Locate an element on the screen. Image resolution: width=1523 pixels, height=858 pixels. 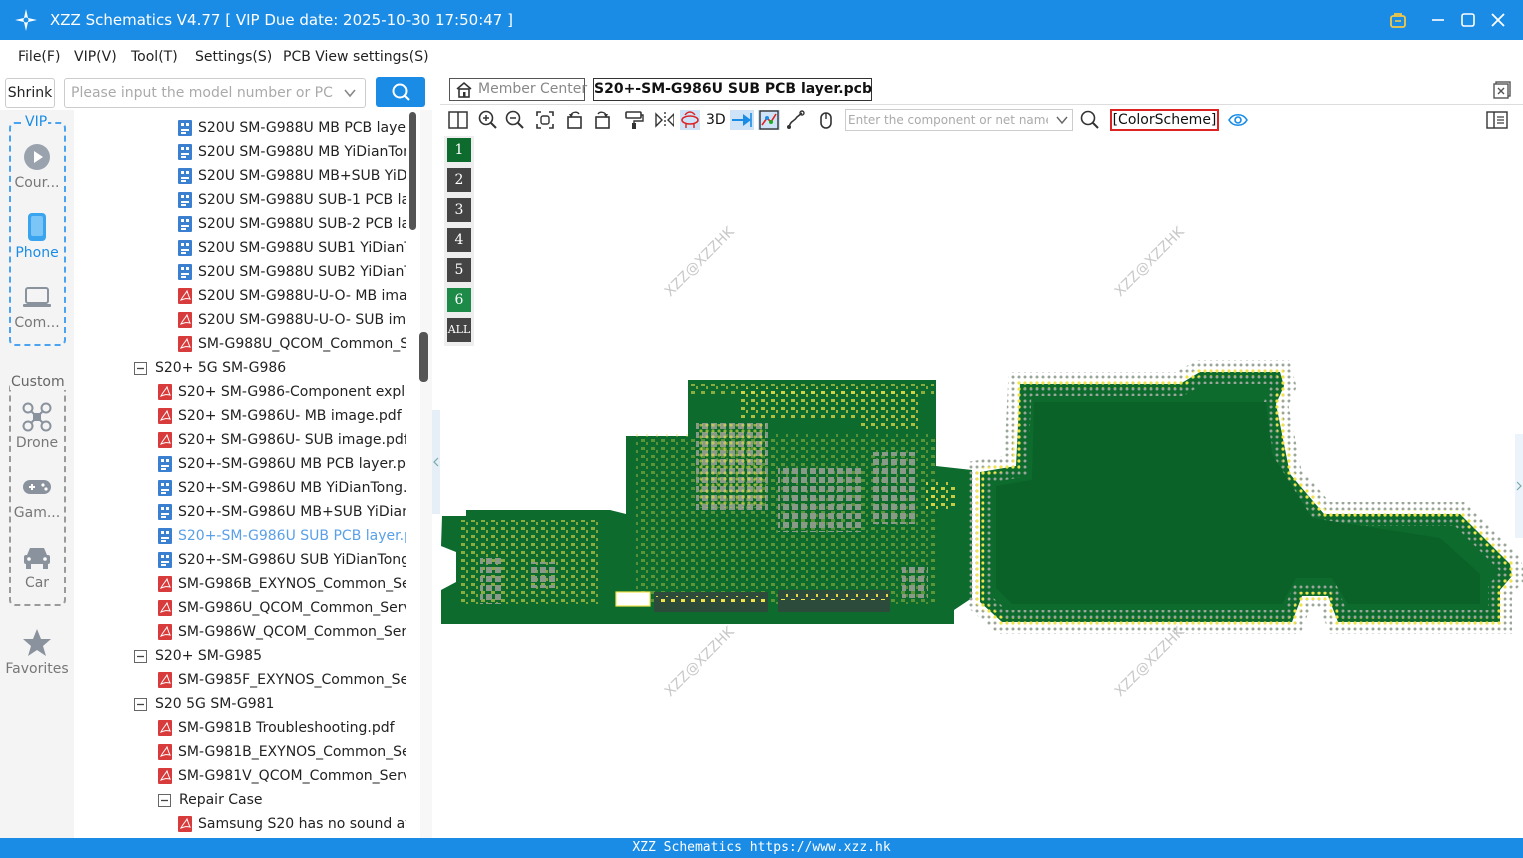
tree-file: S20+-SM-G986U MB PCB layer.pcb is located at coordinates (282, 464).